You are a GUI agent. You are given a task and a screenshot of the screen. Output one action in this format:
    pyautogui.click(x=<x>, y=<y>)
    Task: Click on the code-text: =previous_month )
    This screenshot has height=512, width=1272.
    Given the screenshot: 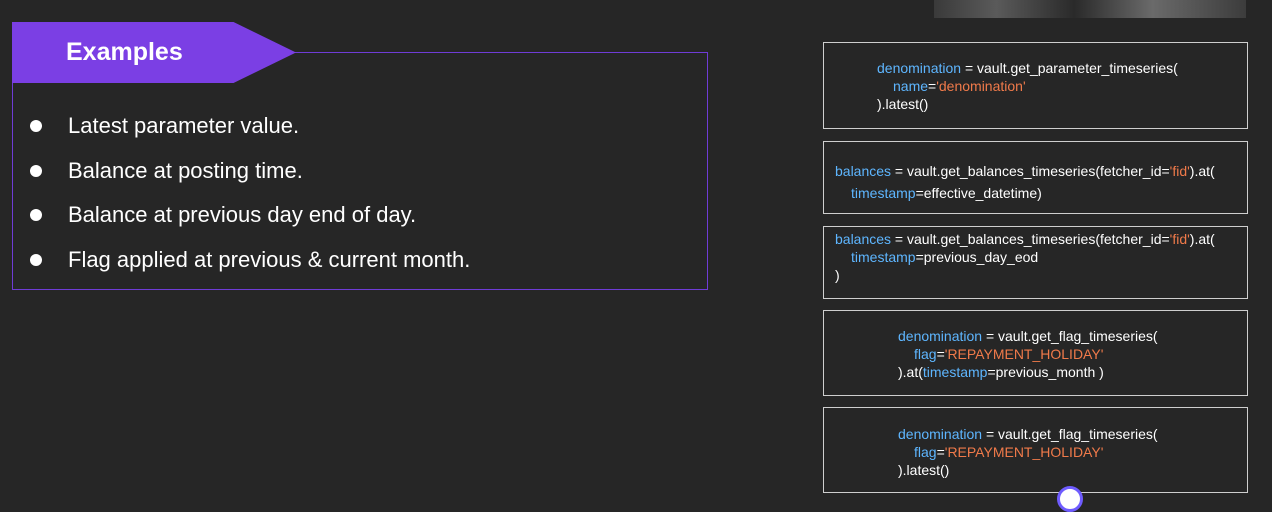 What is the action you would take?
    pyautogui.click(x=1045, y=372)
    